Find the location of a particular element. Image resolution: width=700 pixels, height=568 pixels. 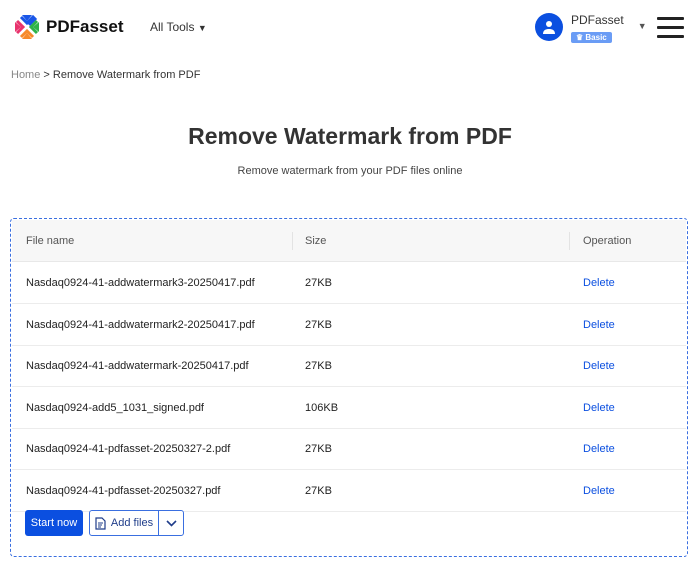

brand-logo: PDFasset is located at coordinates (68, 27).